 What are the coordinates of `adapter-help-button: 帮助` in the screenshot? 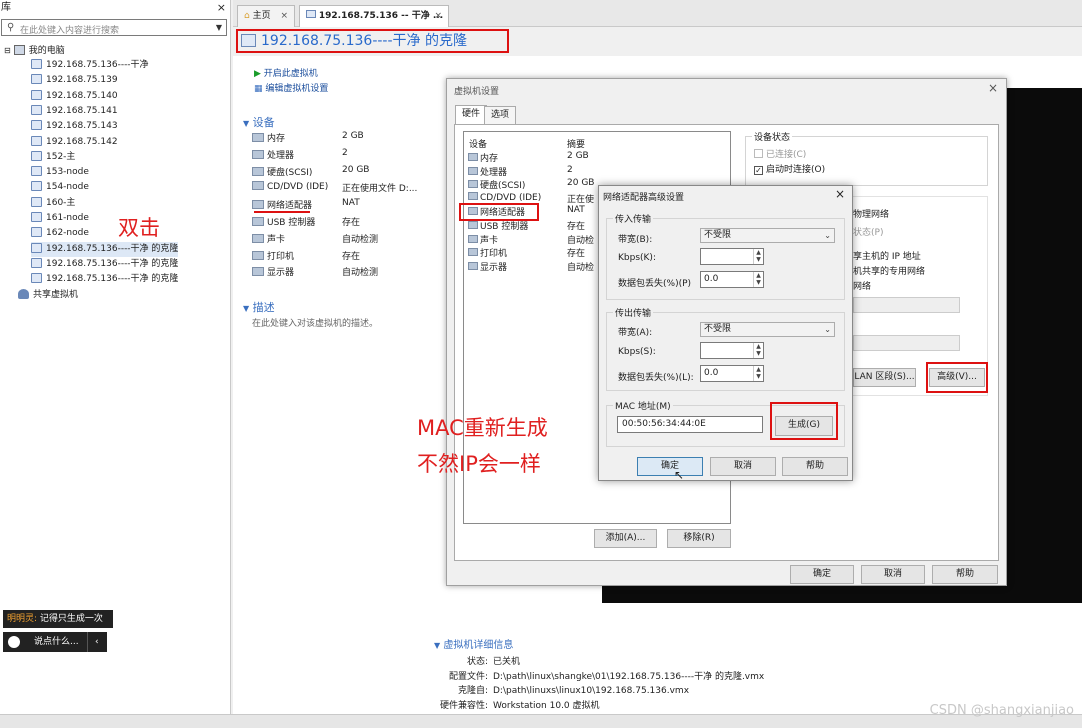 It's located at (815, 466).